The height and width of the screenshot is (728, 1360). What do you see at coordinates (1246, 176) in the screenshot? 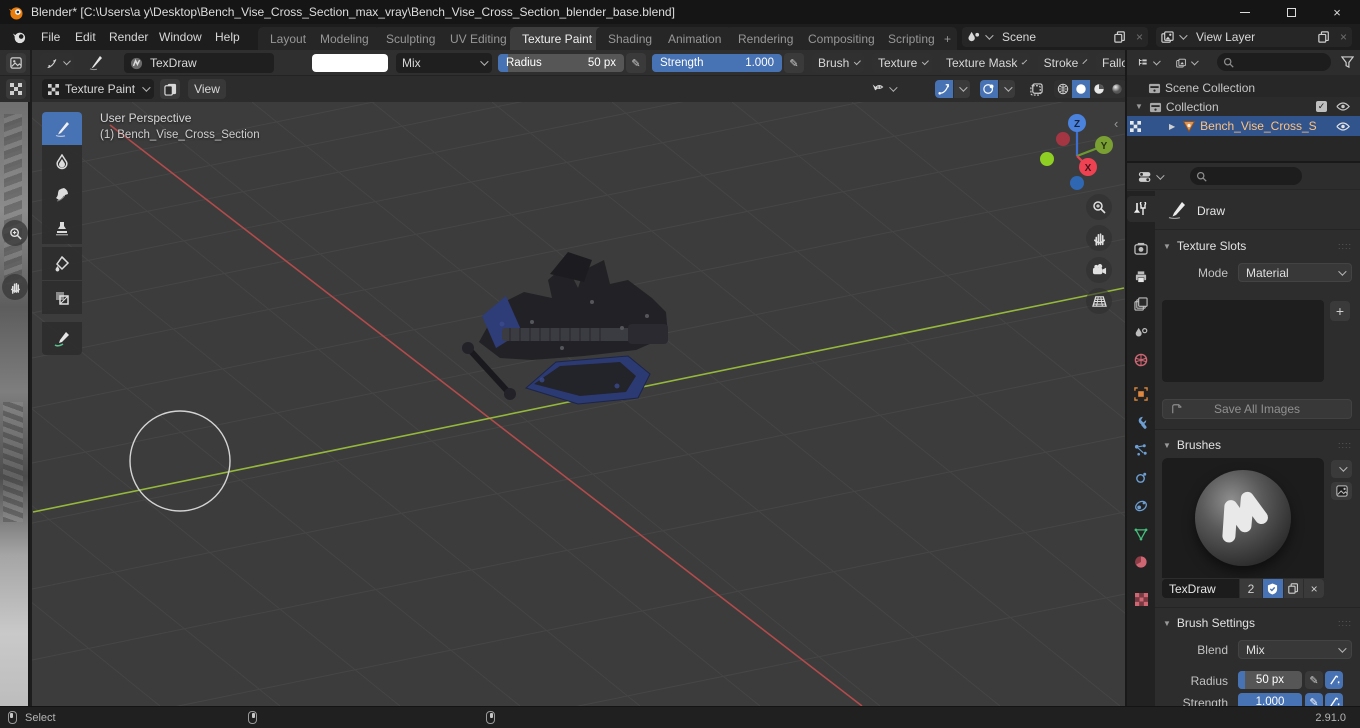
I see `properties-search-input` at bounding box center [1246, 176].